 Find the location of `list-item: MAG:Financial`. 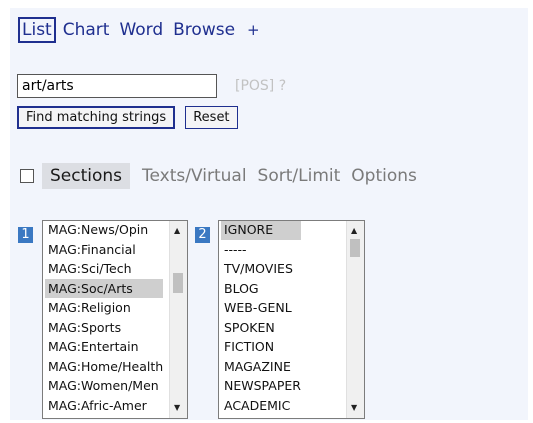

list-item: MAG:Financial is located at coordinates (104, 250).